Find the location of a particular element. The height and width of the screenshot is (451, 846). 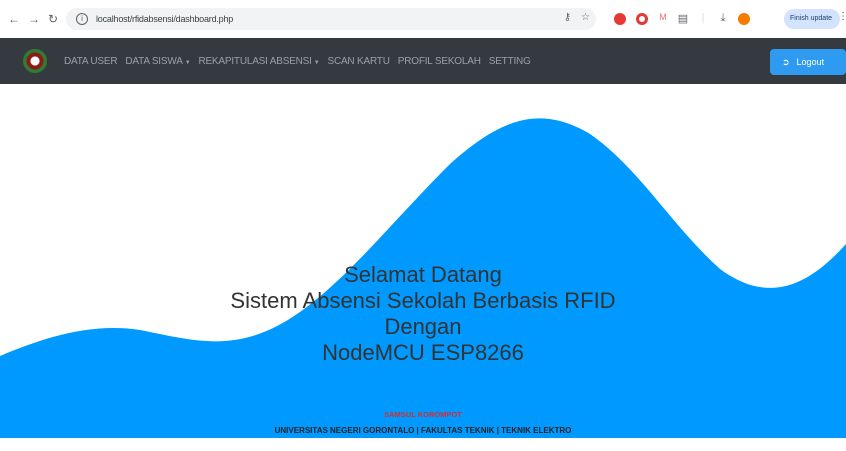

forward-arrow-icon: → is located at coordinates (34, 19).